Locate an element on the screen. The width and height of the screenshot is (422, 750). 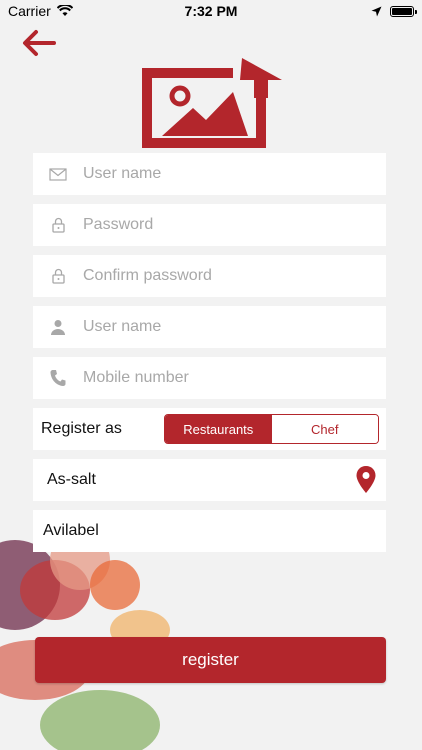
segment-chef: Chef is located at coordinates (324, 429).